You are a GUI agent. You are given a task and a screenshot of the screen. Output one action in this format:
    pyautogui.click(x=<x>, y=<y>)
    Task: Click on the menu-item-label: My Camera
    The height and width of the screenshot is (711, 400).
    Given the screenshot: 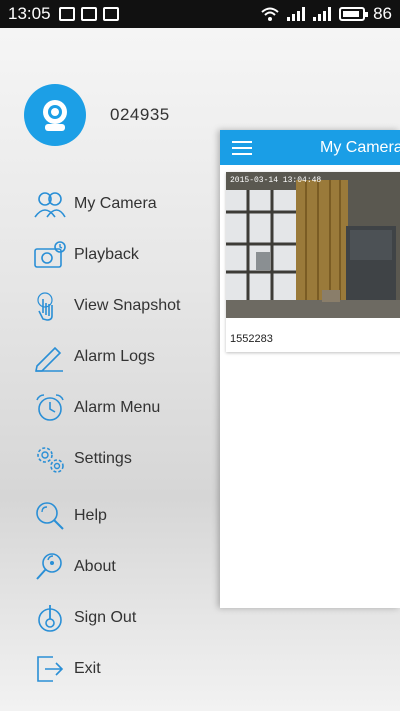 What is the action you would take?
    pyautogui.click(x=115, y=203)
    